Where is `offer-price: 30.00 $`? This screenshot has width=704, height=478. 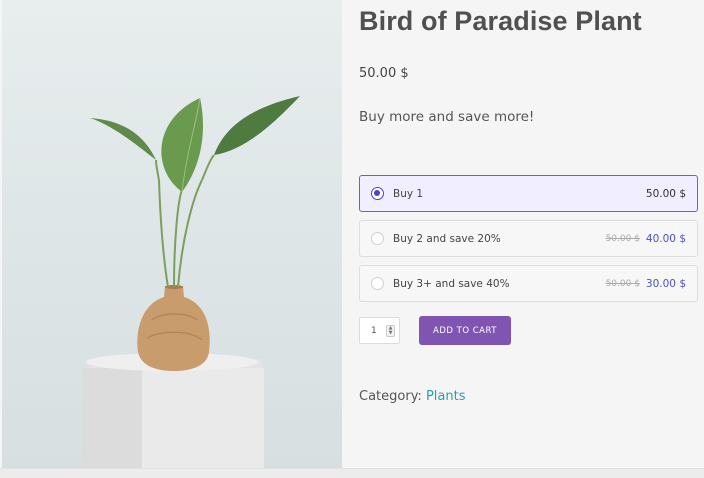 offer-price: 30.00 $ is located at coordinates (665, 283).